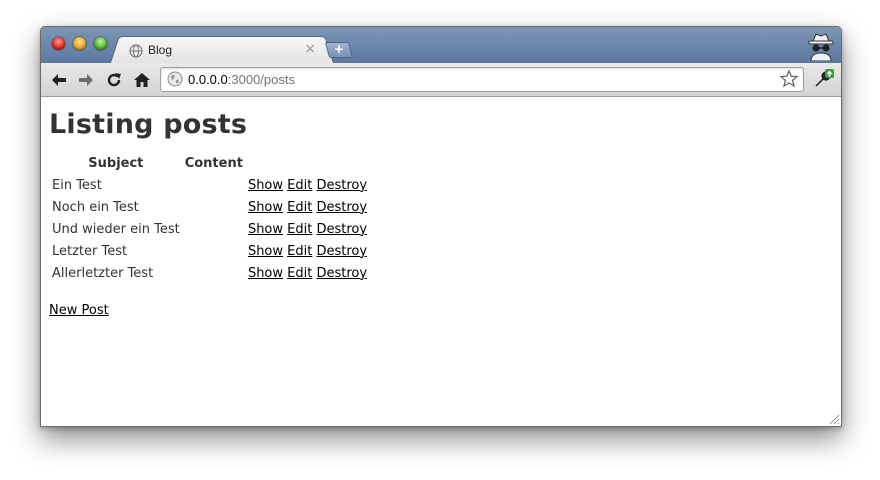  I want to click on table-row: Und wieder ein Test Show Edit Destroy, so click(209, 229).